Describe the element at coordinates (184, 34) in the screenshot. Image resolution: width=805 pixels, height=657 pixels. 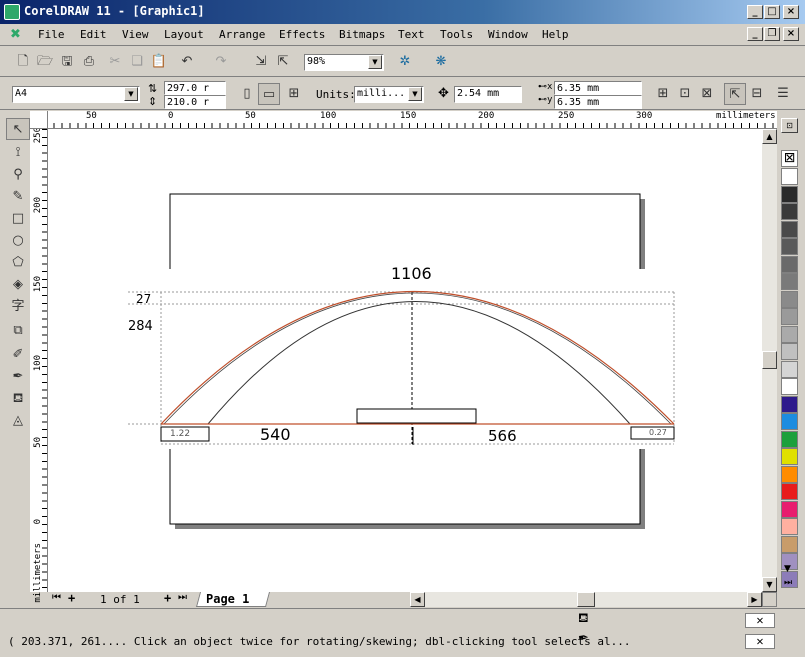
I see `menu-layout: Layout` at that location.